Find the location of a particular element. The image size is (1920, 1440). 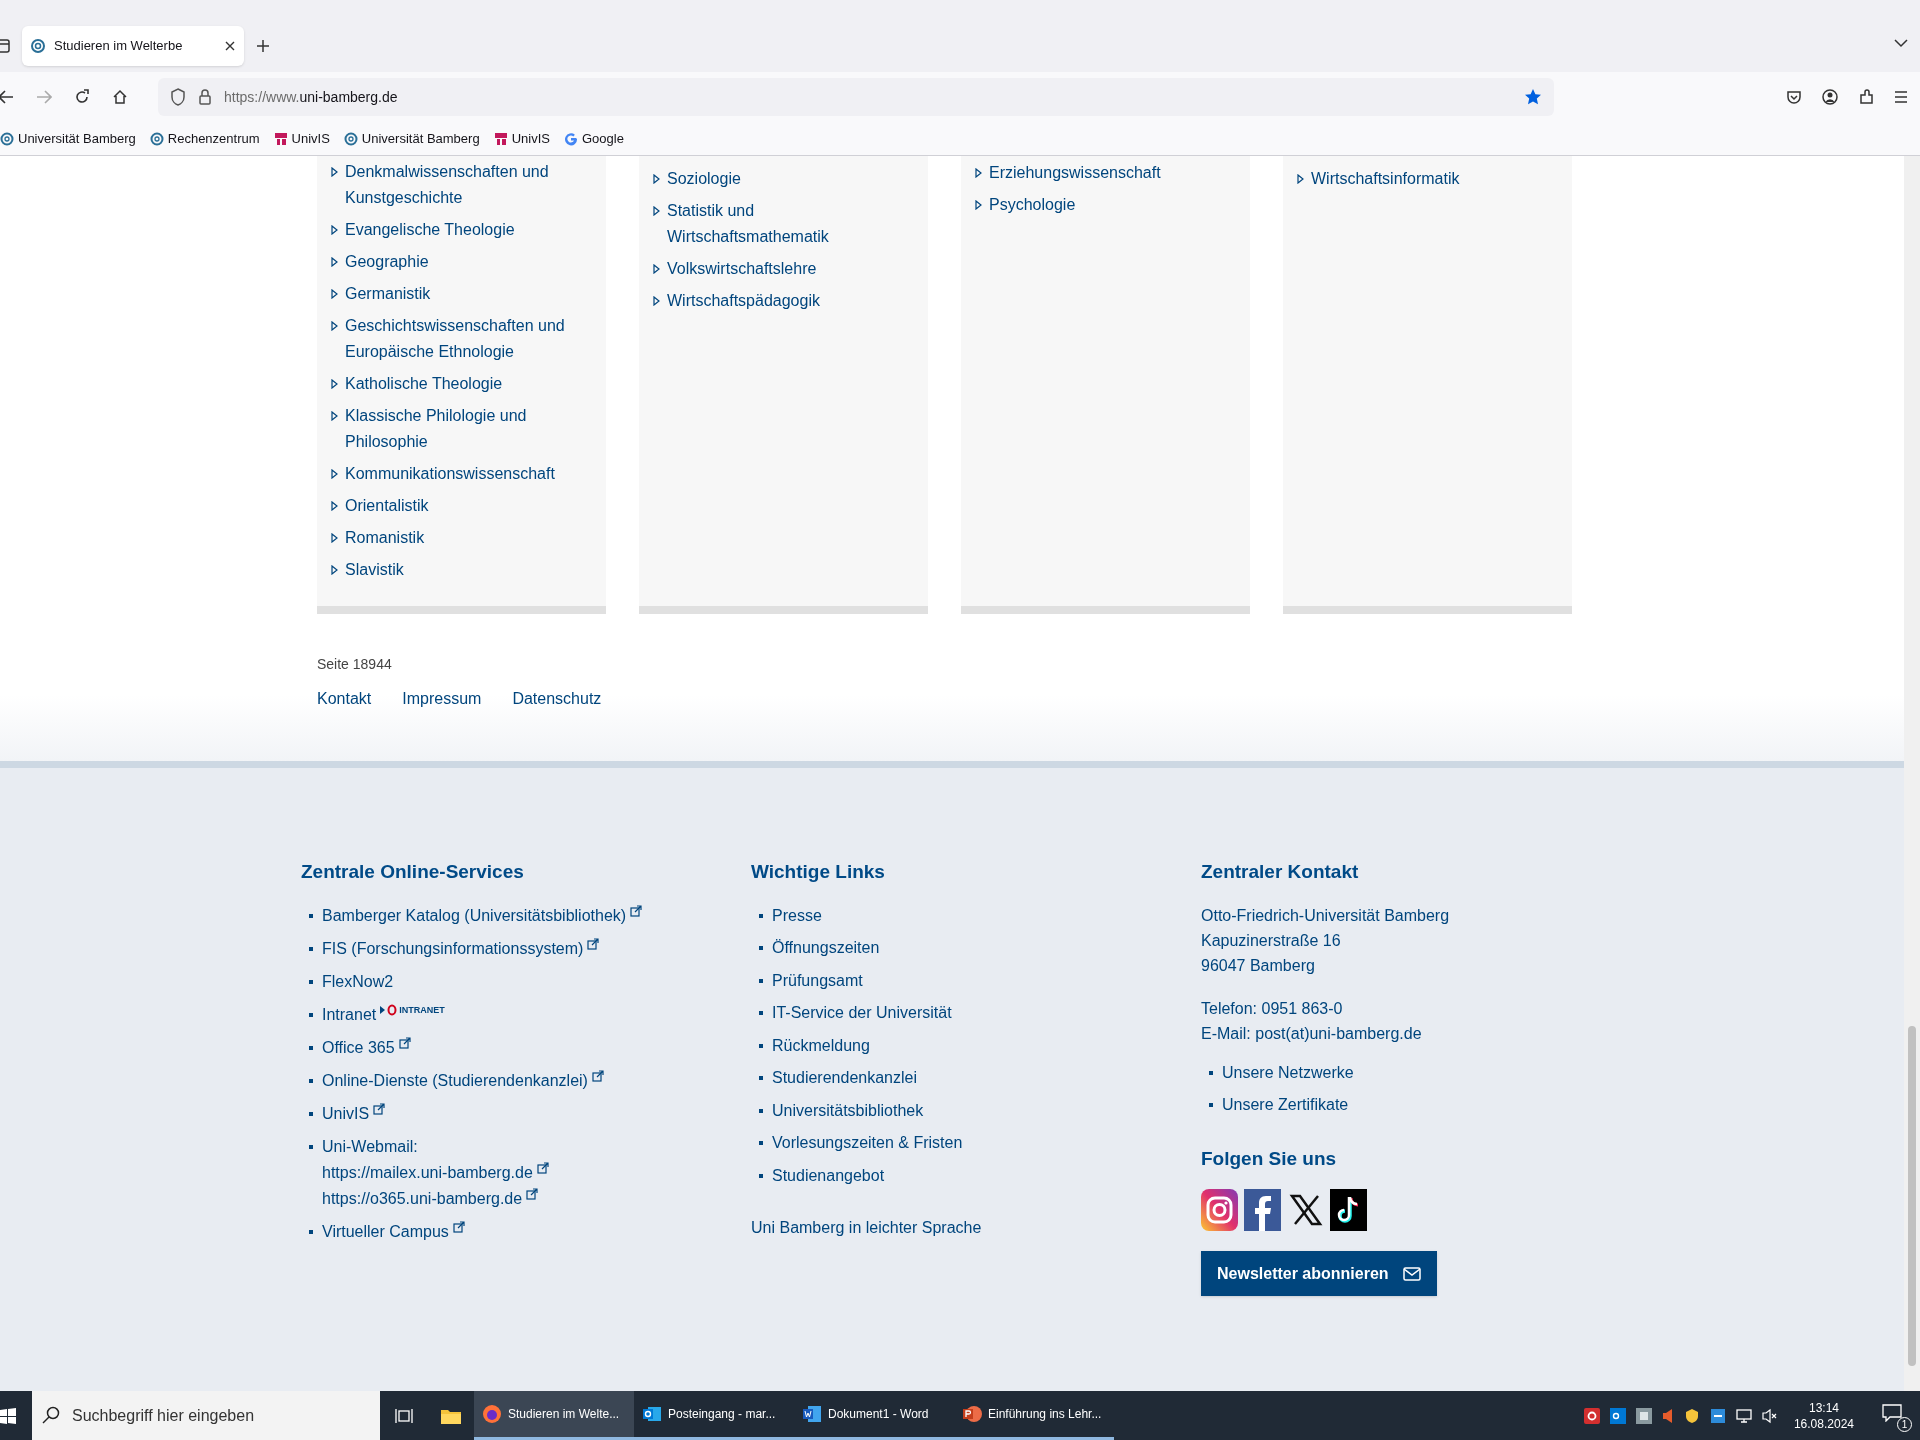

music-note-icon is located at coordinates (1348, 1210).